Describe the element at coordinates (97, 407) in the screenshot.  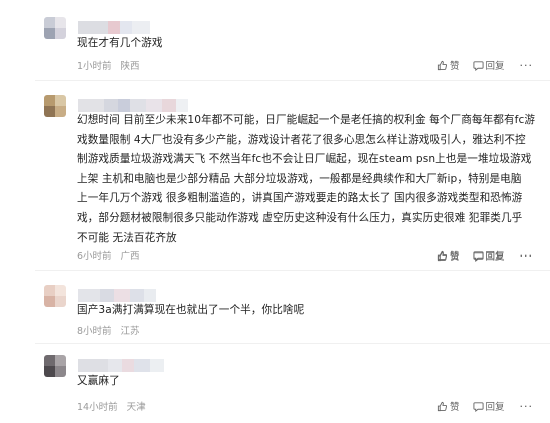
I see `comment-time: 14小时前` at that location.